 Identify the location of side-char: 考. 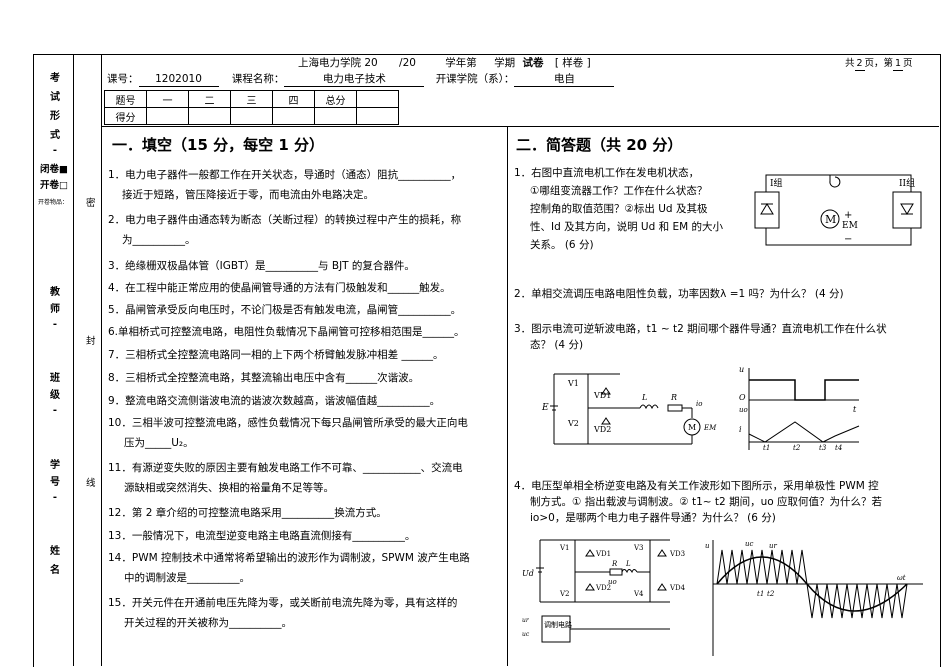
(55, 78).